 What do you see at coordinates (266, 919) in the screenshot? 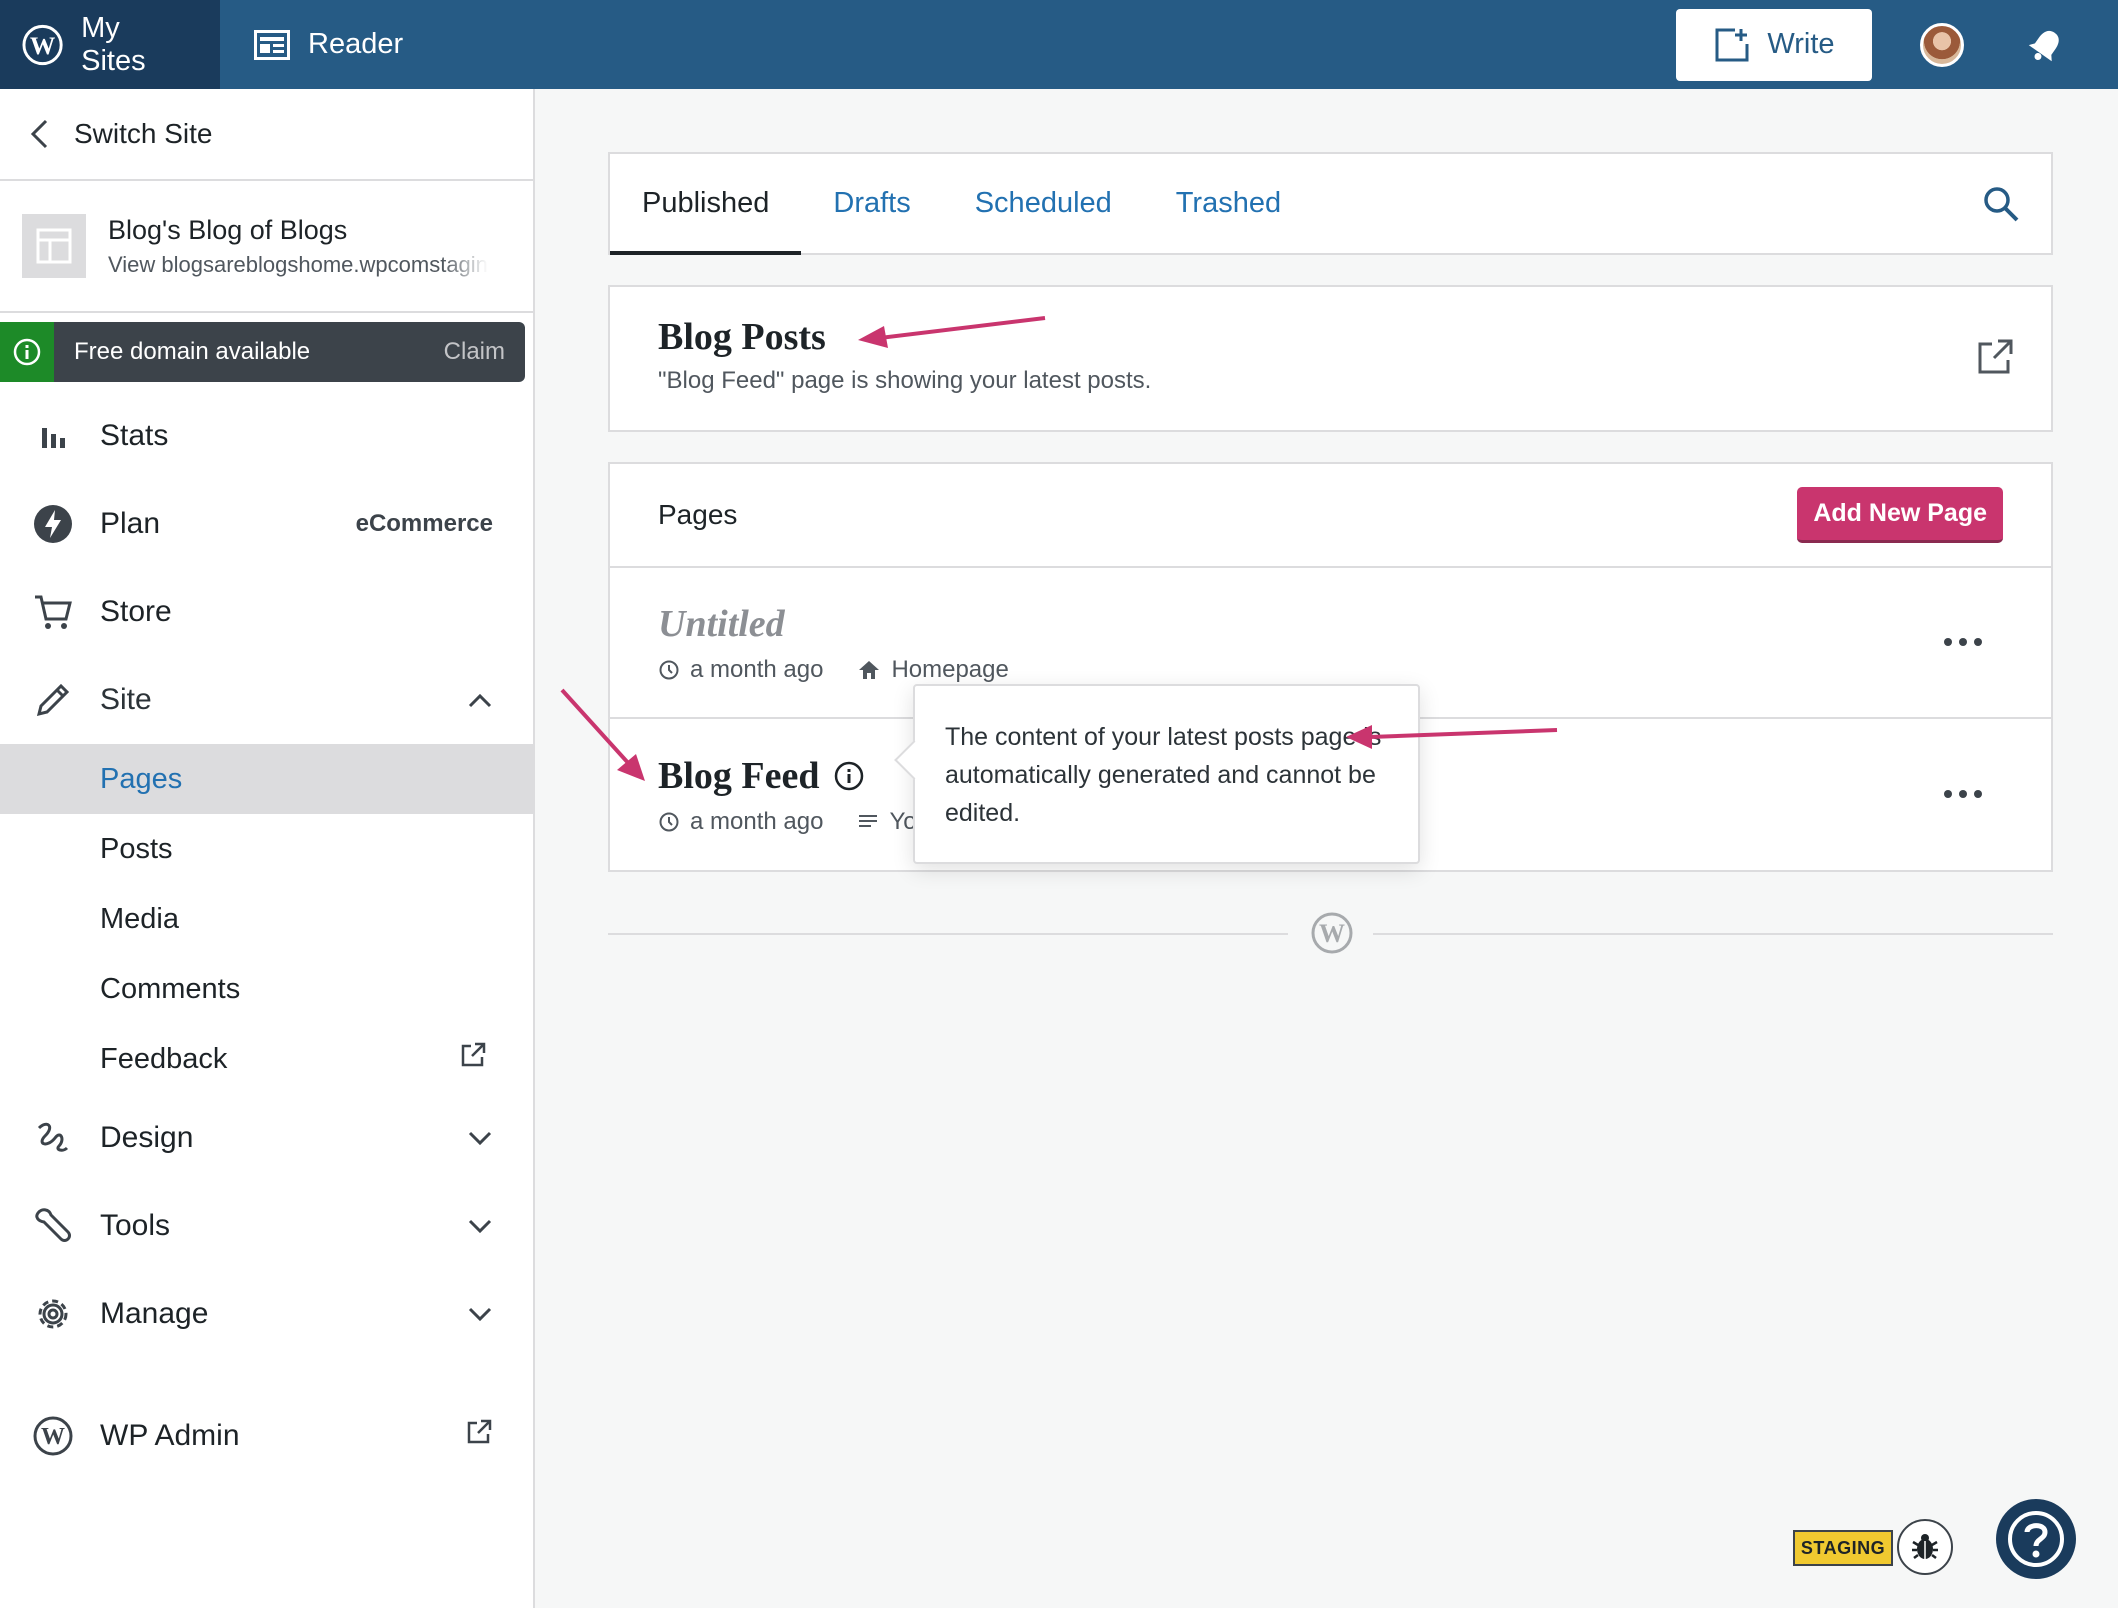
I see `sidebar-subitem-media: Media` at bounding box center [266, 919].